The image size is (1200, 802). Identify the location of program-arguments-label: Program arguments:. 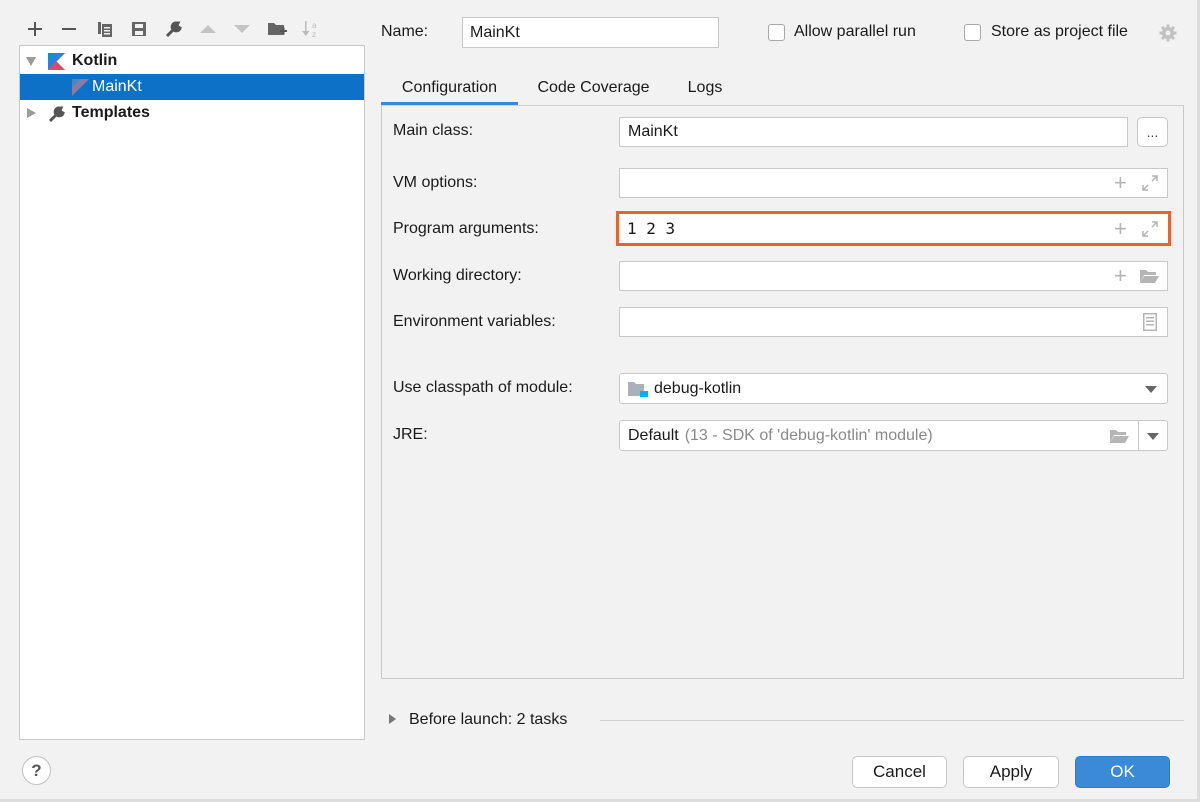
(466, 228).